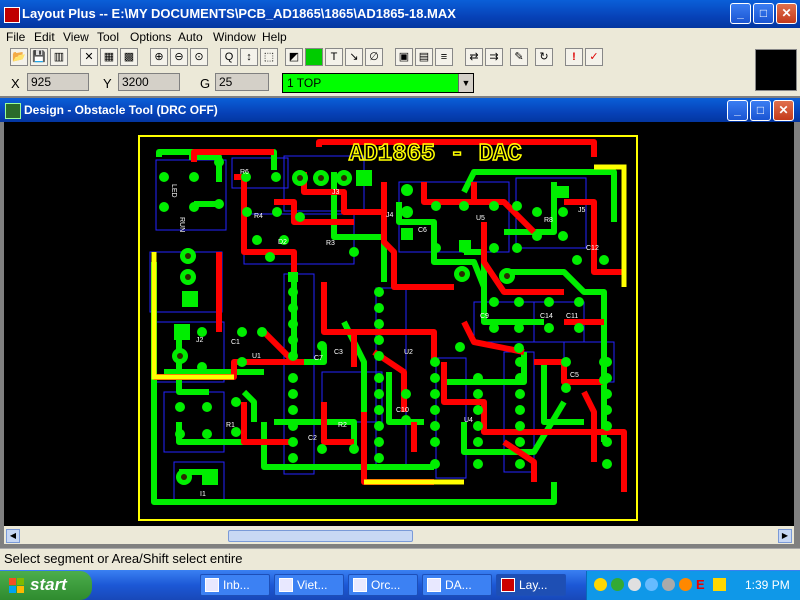  I want to click on drc-icon: ▤, so click(424, 57).